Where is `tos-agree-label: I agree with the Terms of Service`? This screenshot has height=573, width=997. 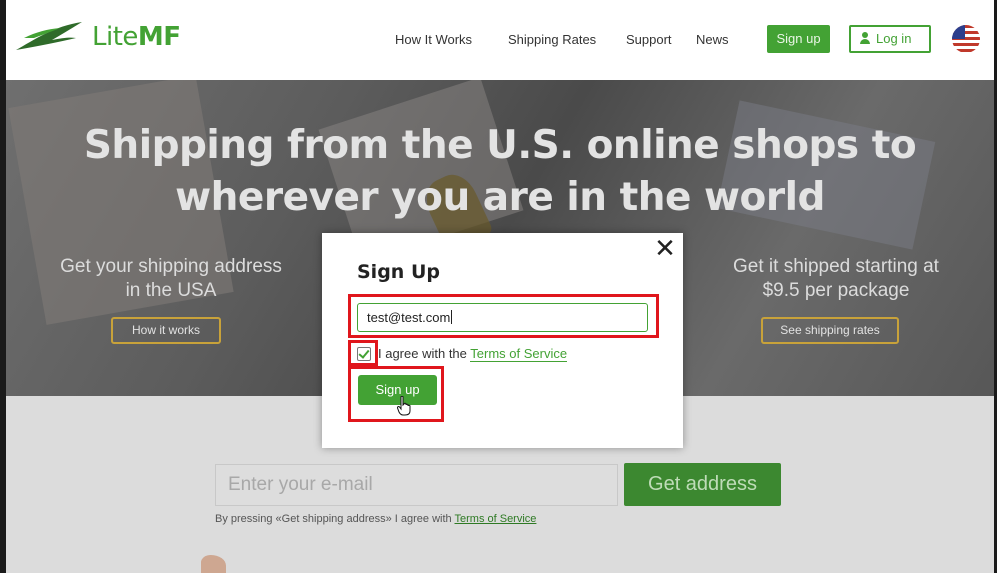
tos-agree-label: I agree with the Terms of Service is located at coordinates (473, 354).